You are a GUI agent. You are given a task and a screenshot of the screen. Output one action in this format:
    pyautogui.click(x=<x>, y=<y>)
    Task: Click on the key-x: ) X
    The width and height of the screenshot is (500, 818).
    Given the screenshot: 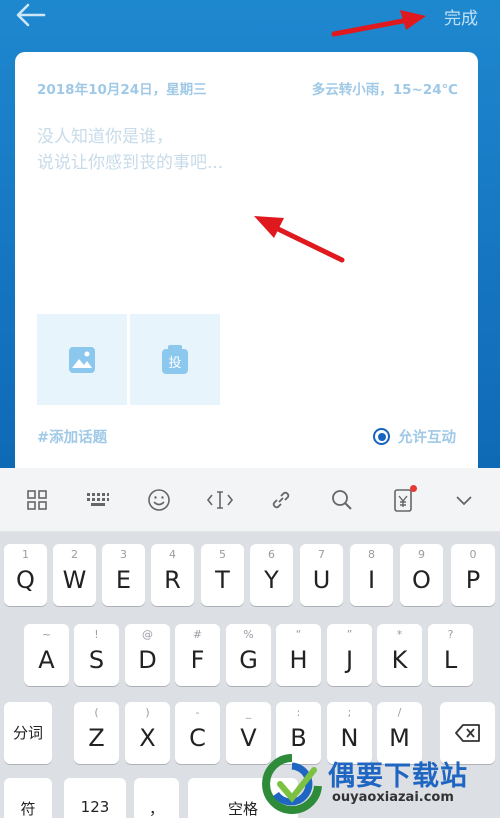 What is the action you would take?
    pyautogui.click(x=147, y=733)
    